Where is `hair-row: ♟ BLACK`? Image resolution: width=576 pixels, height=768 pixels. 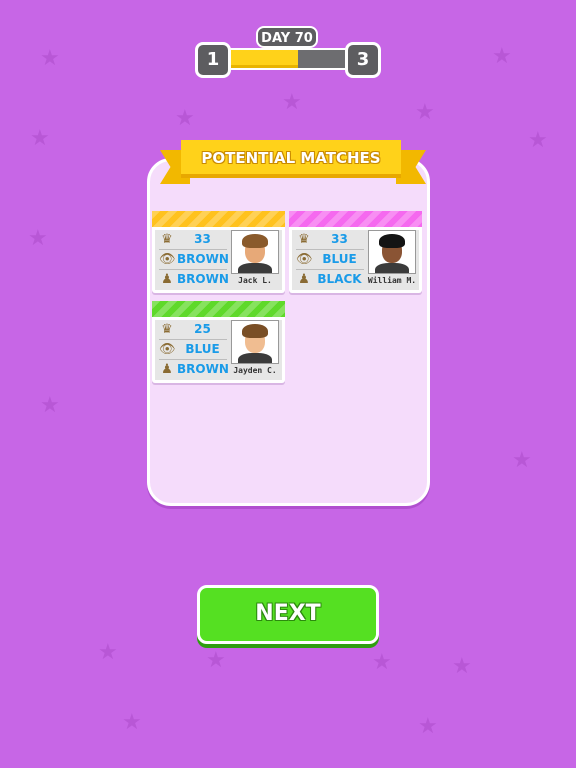
hair-row: ♟ BLACK is located at coordinates (328, 280).